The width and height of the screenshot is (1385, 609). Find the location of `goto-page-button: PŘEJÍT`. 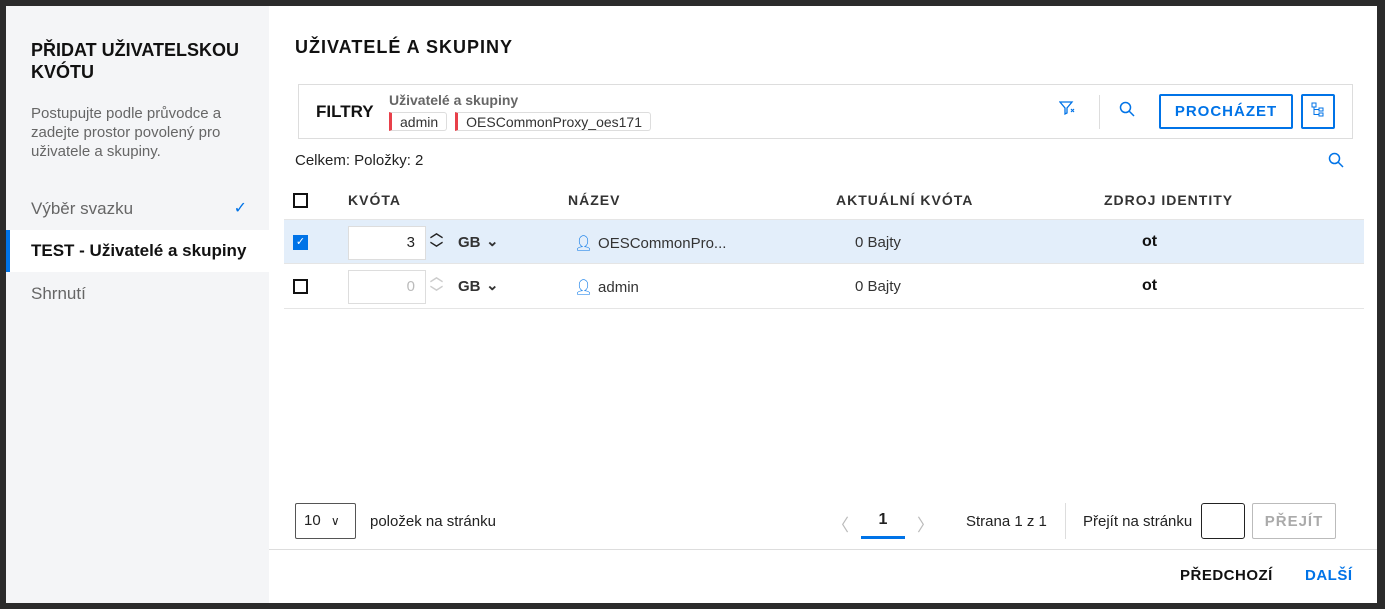

goto-page-button: PŘEJÍT is located at coordinates (1294, 521).